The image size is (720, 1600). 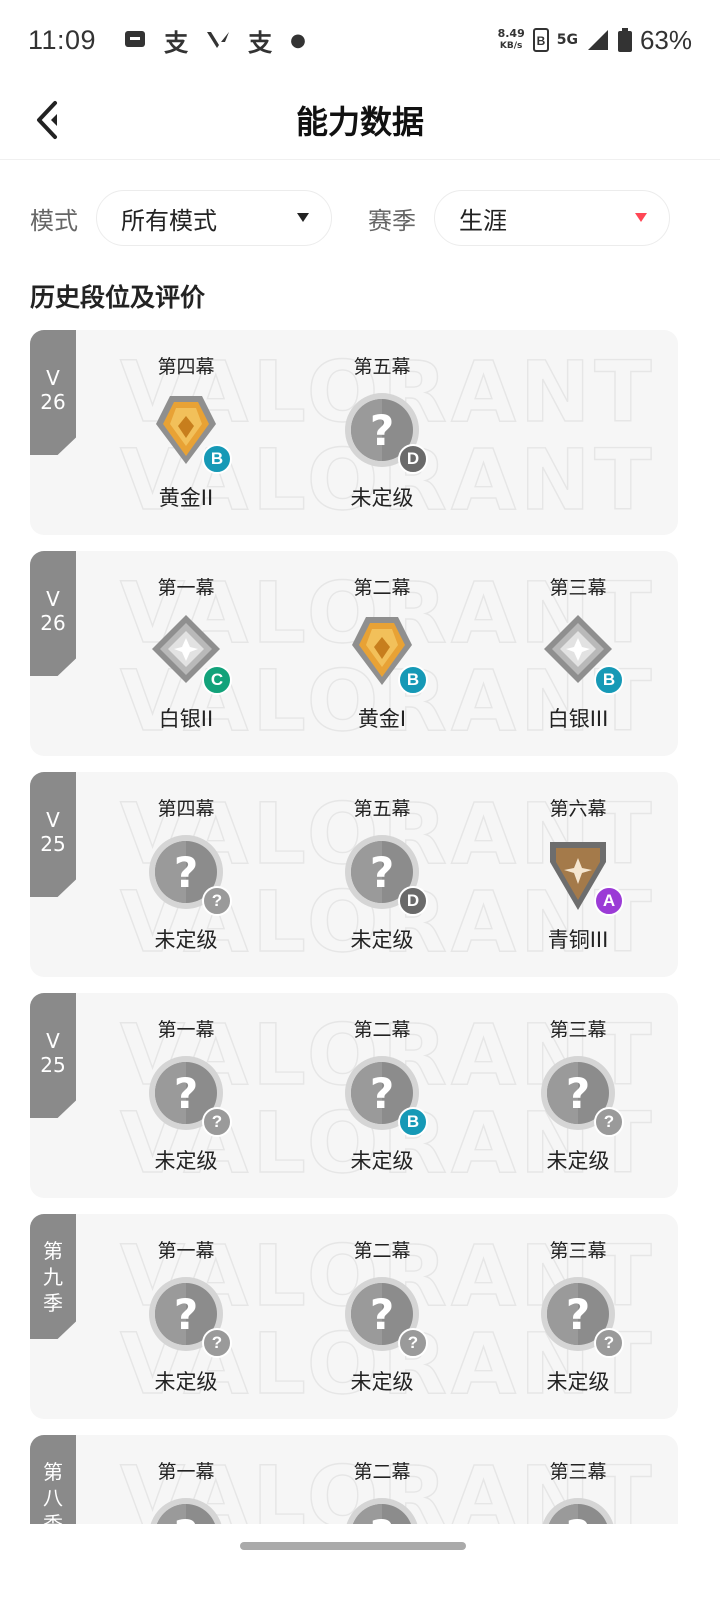 I want to click on act-item: 第三幕 ?, so click(x=578, y=1490).